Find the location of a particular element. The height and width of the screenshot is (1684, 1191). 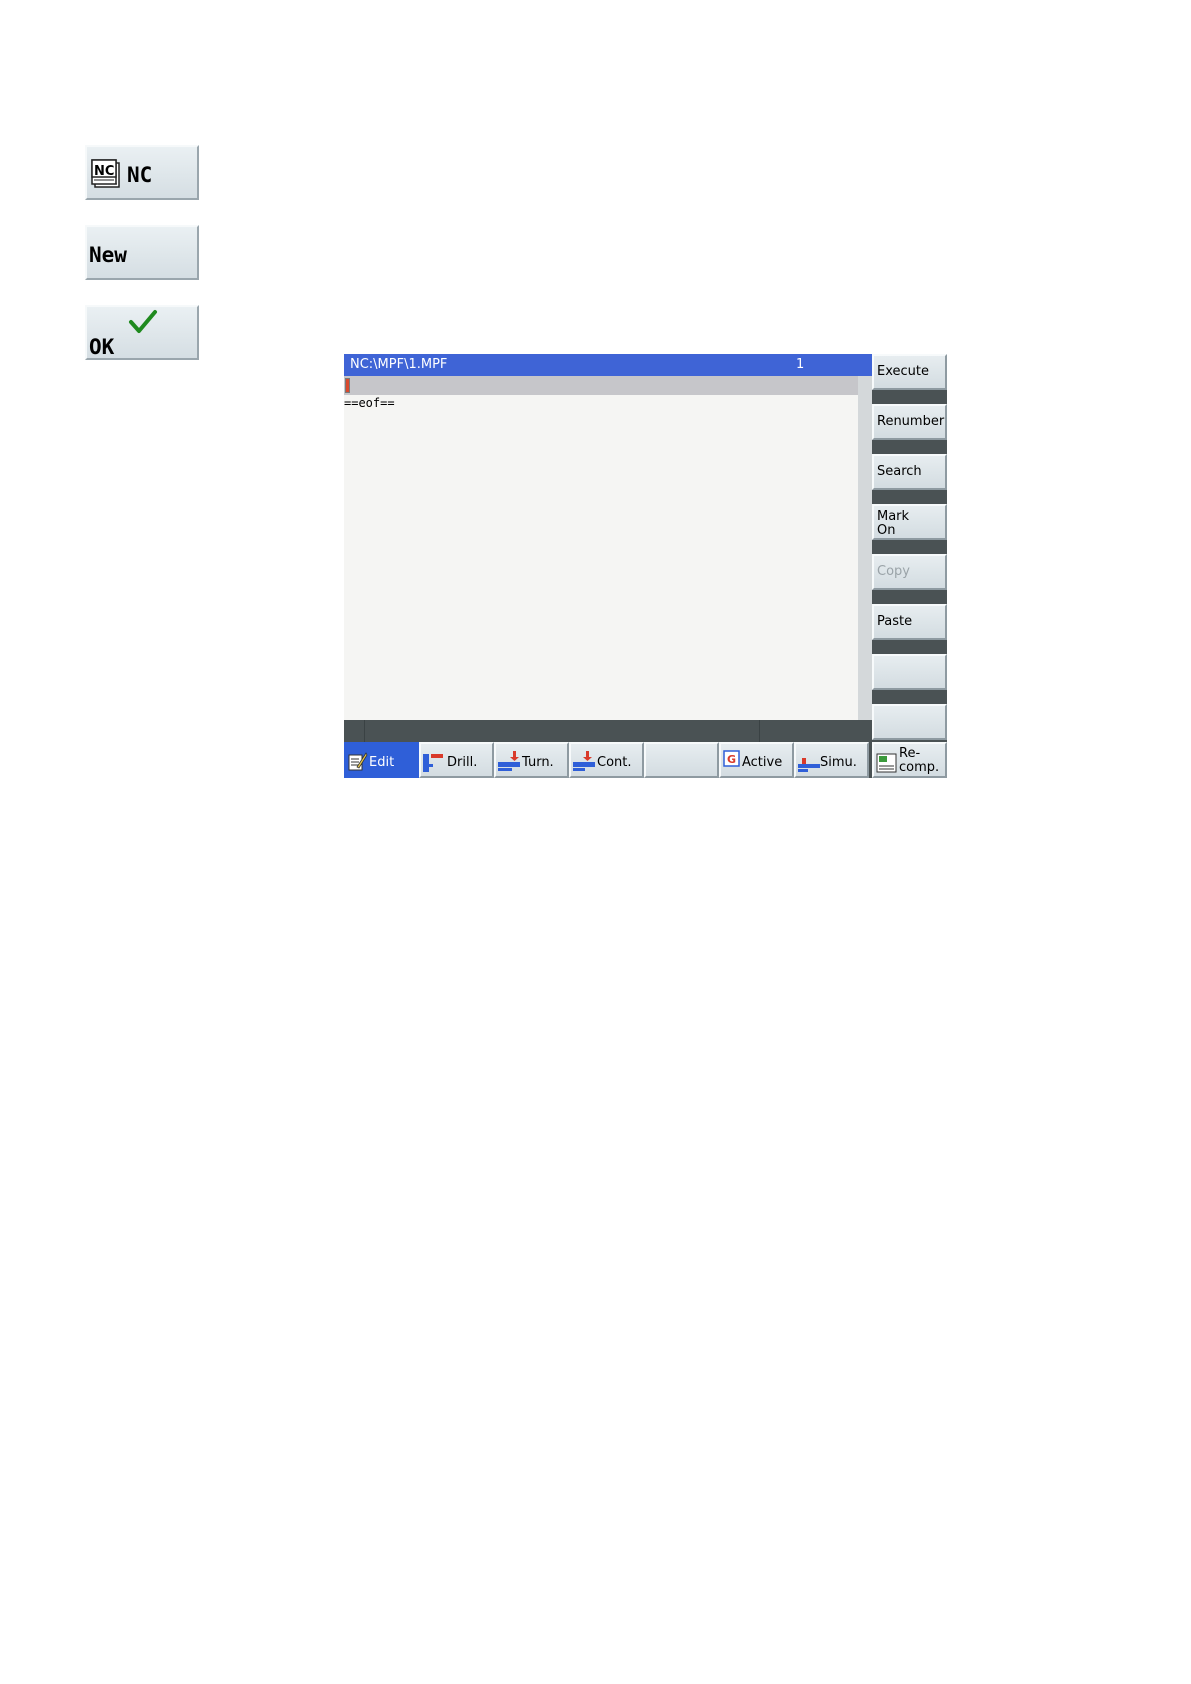

current-line is located at coordinates (601, 385).